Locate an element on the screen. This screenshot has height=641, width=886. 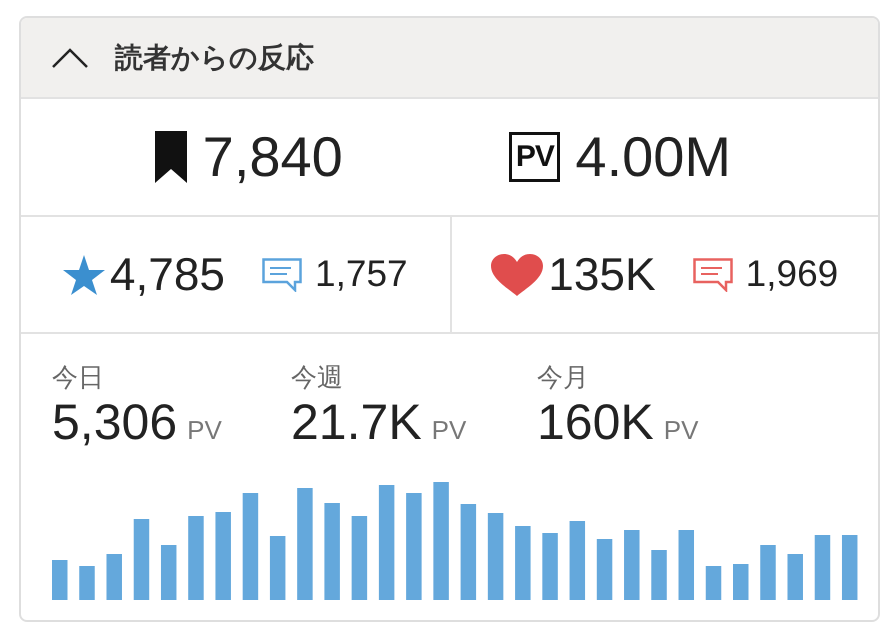
period-value: 160K is located at coordinates (595, 422).